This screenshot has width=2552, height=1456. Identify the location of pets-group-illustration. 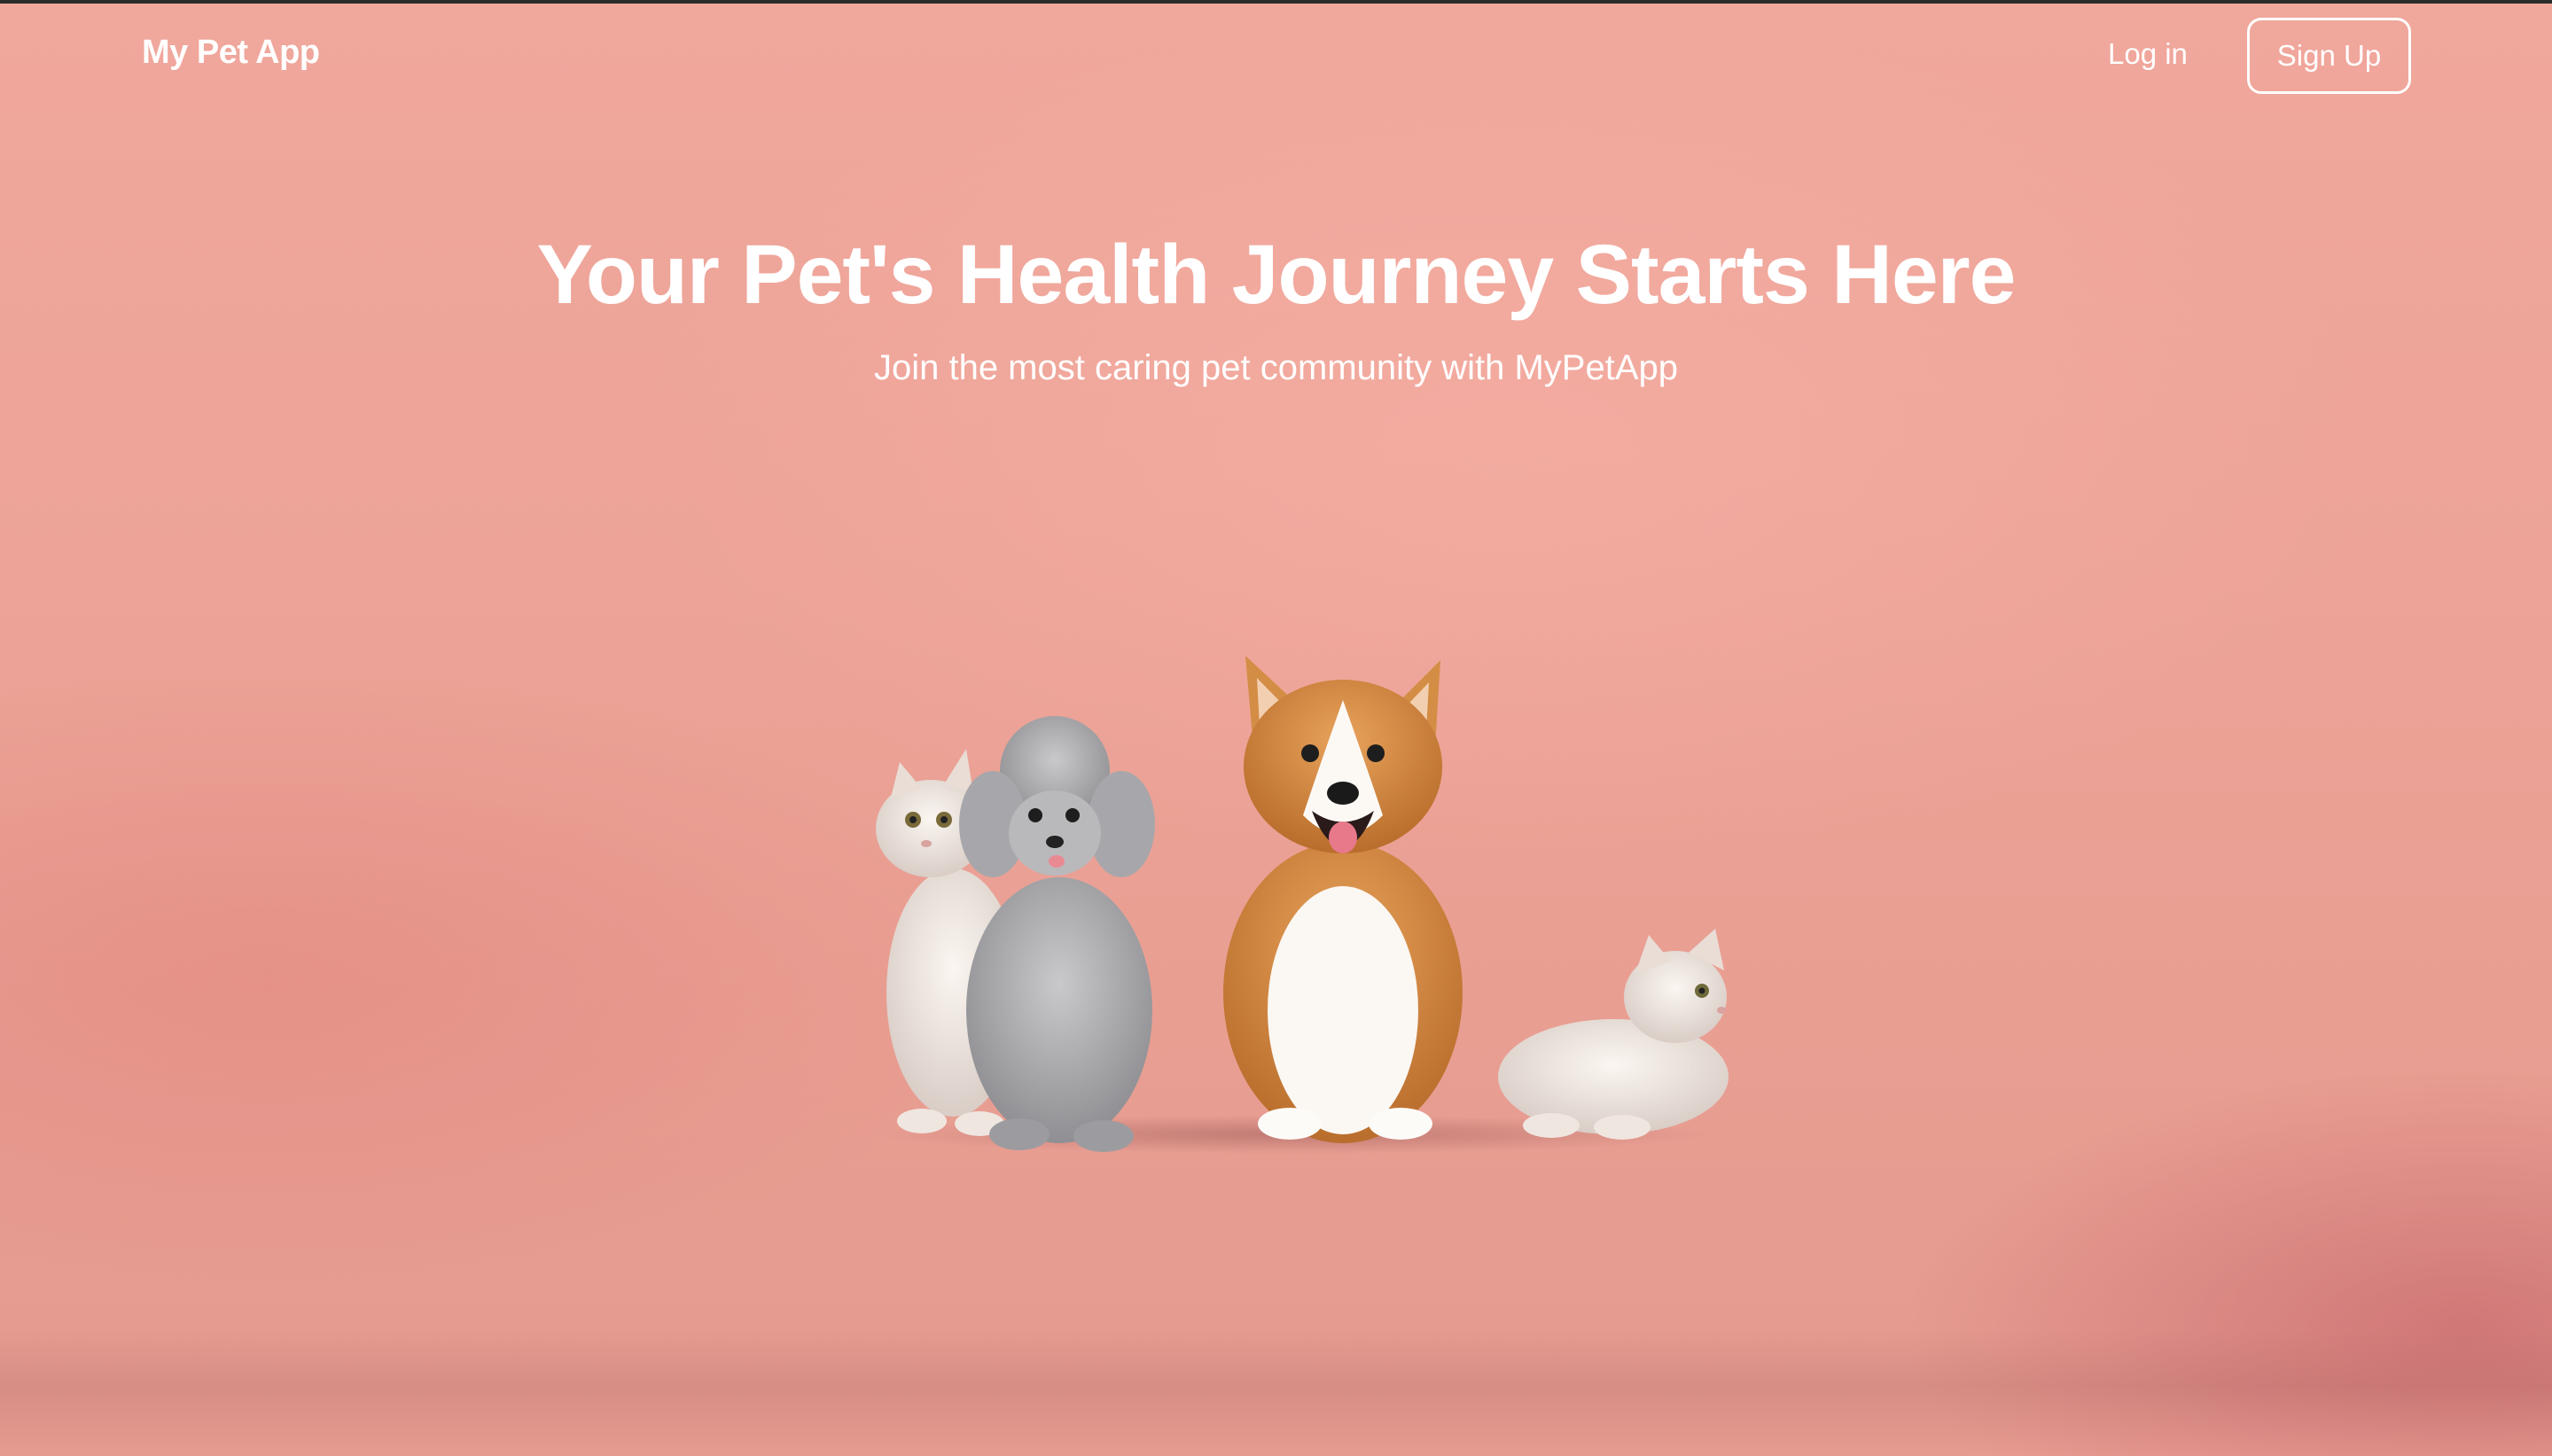
(1294, 904).